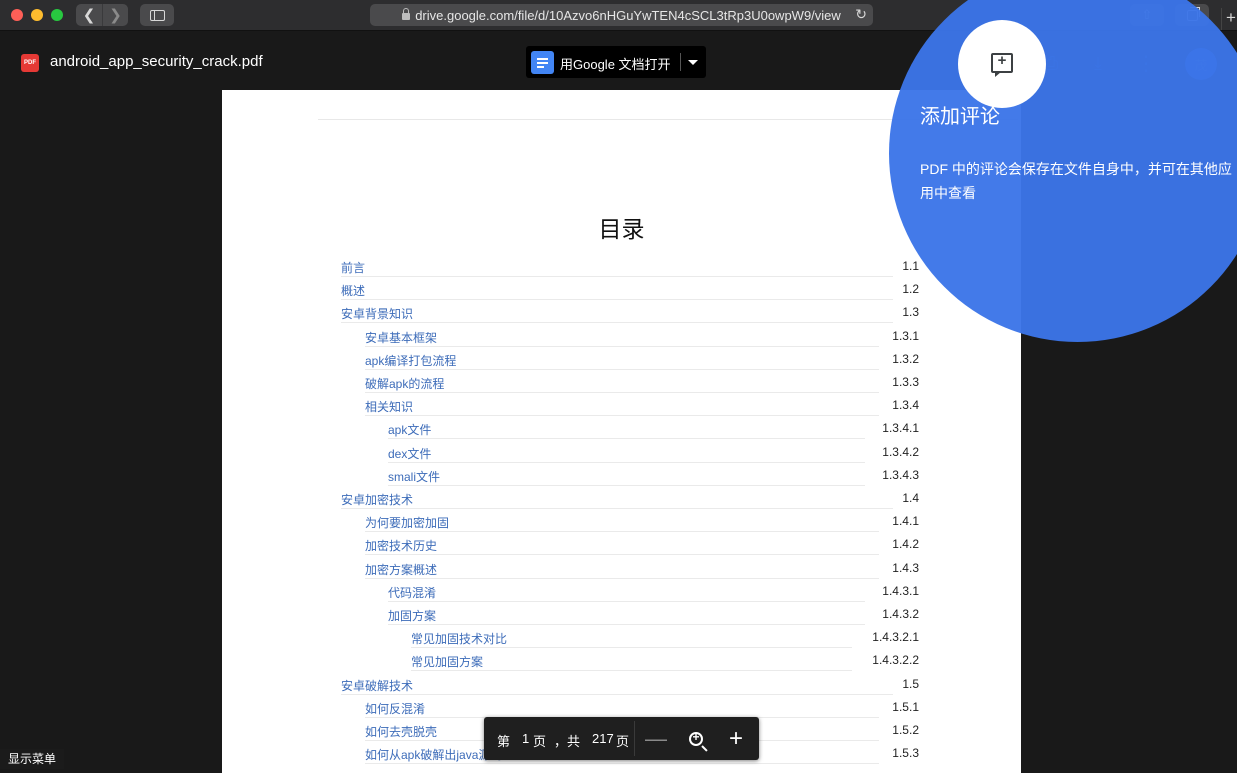  I want to click on toc-item-label: dex文件, so click(409, 453).